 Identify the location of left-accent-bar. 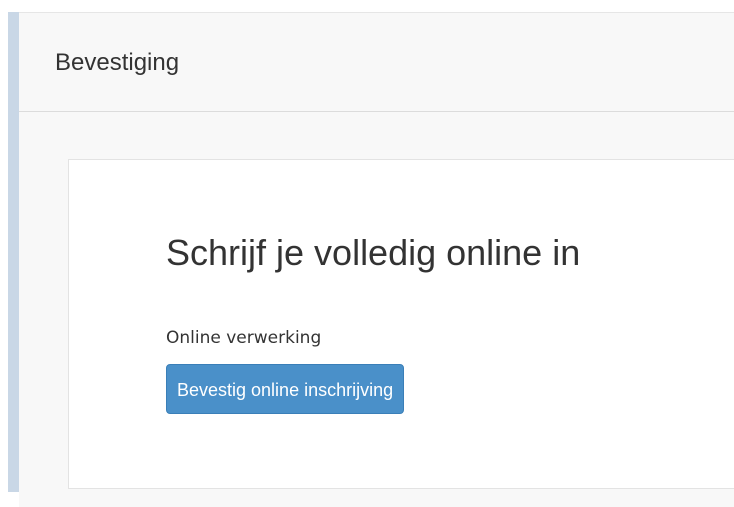
(13, 252).